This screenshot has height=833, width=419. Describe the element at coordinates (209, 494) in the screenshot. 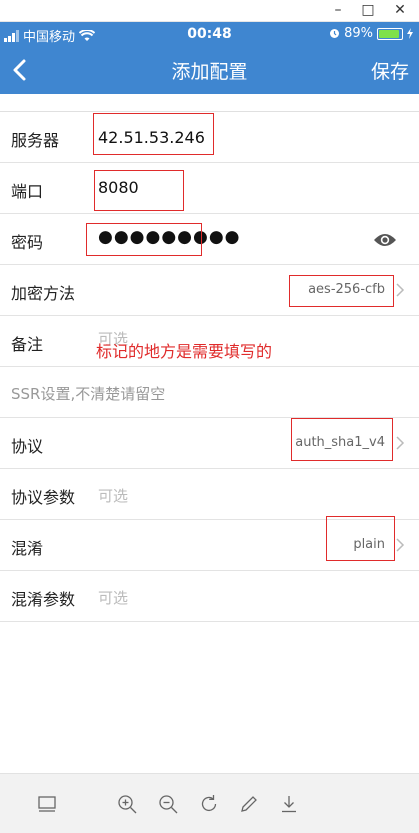

I see `protocol-param-row: 协议参数 可选` at that location.